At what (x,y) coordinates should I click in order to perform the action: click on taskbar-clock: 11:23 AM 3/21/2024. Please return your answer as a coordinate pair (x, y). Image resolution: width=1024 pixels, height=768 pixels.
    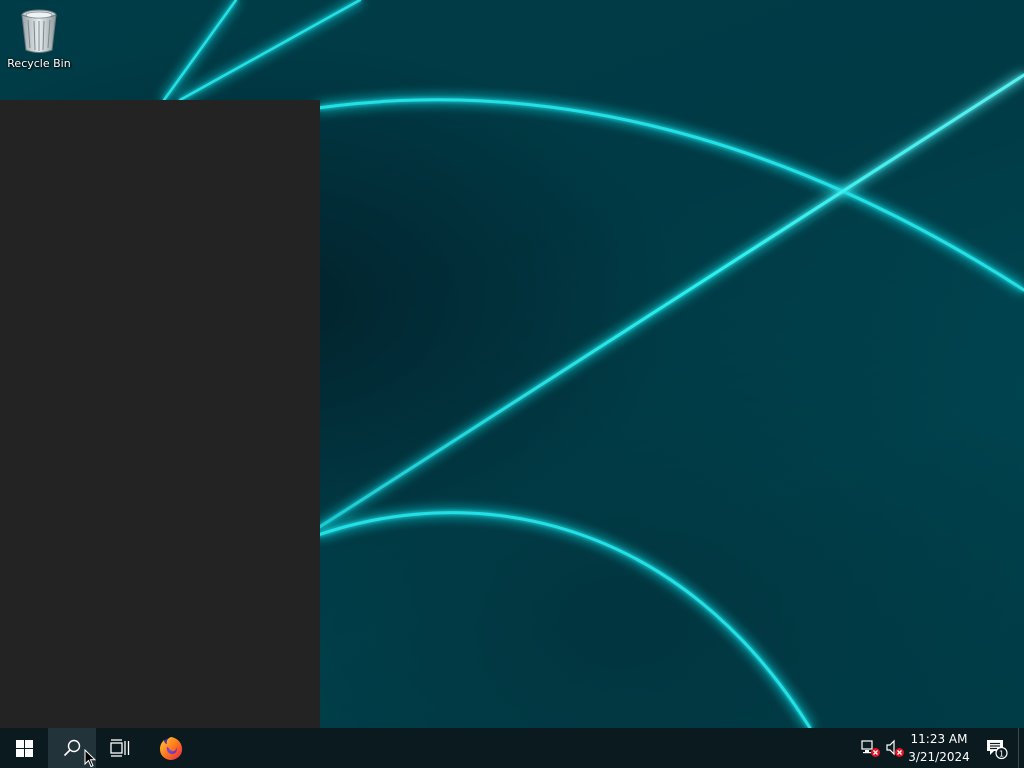
    Looking at the image, I should click on (939, 748).